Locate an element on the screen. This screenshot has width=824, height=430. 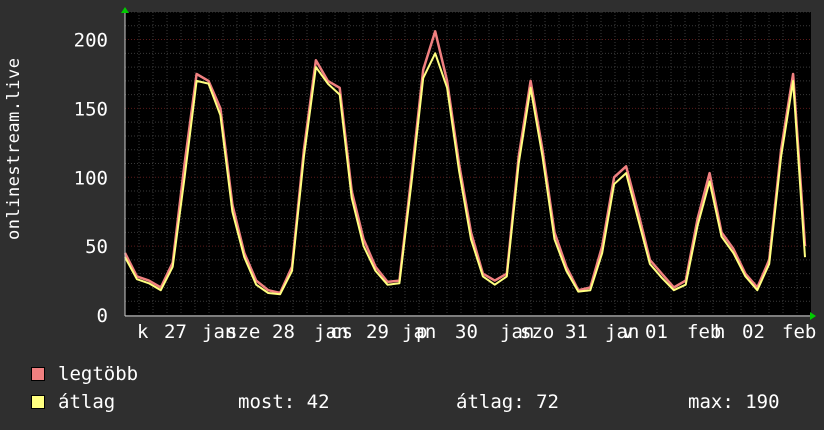
x-tick-label: feb is located at coordinates (799, 332).